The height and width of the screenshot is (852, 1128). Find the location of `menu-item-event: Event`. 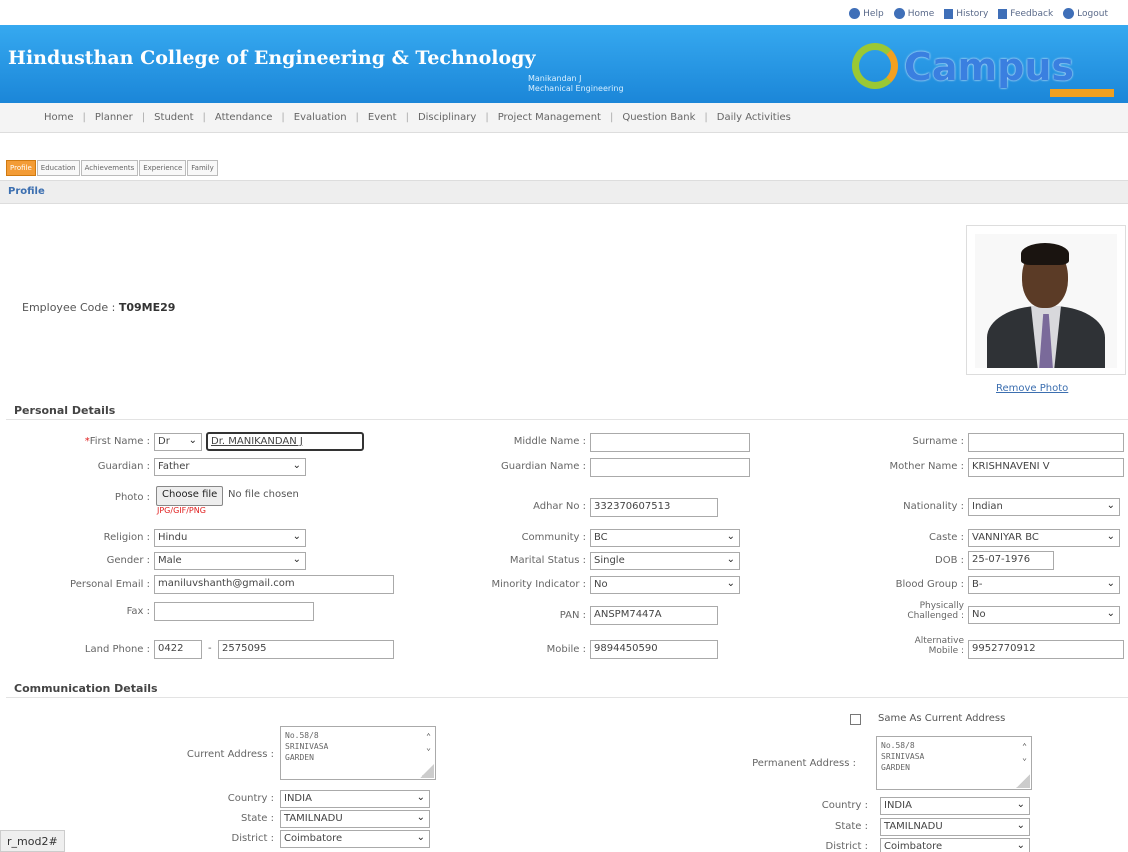

menu-item-event: Event is located at coordinates (382, 117).